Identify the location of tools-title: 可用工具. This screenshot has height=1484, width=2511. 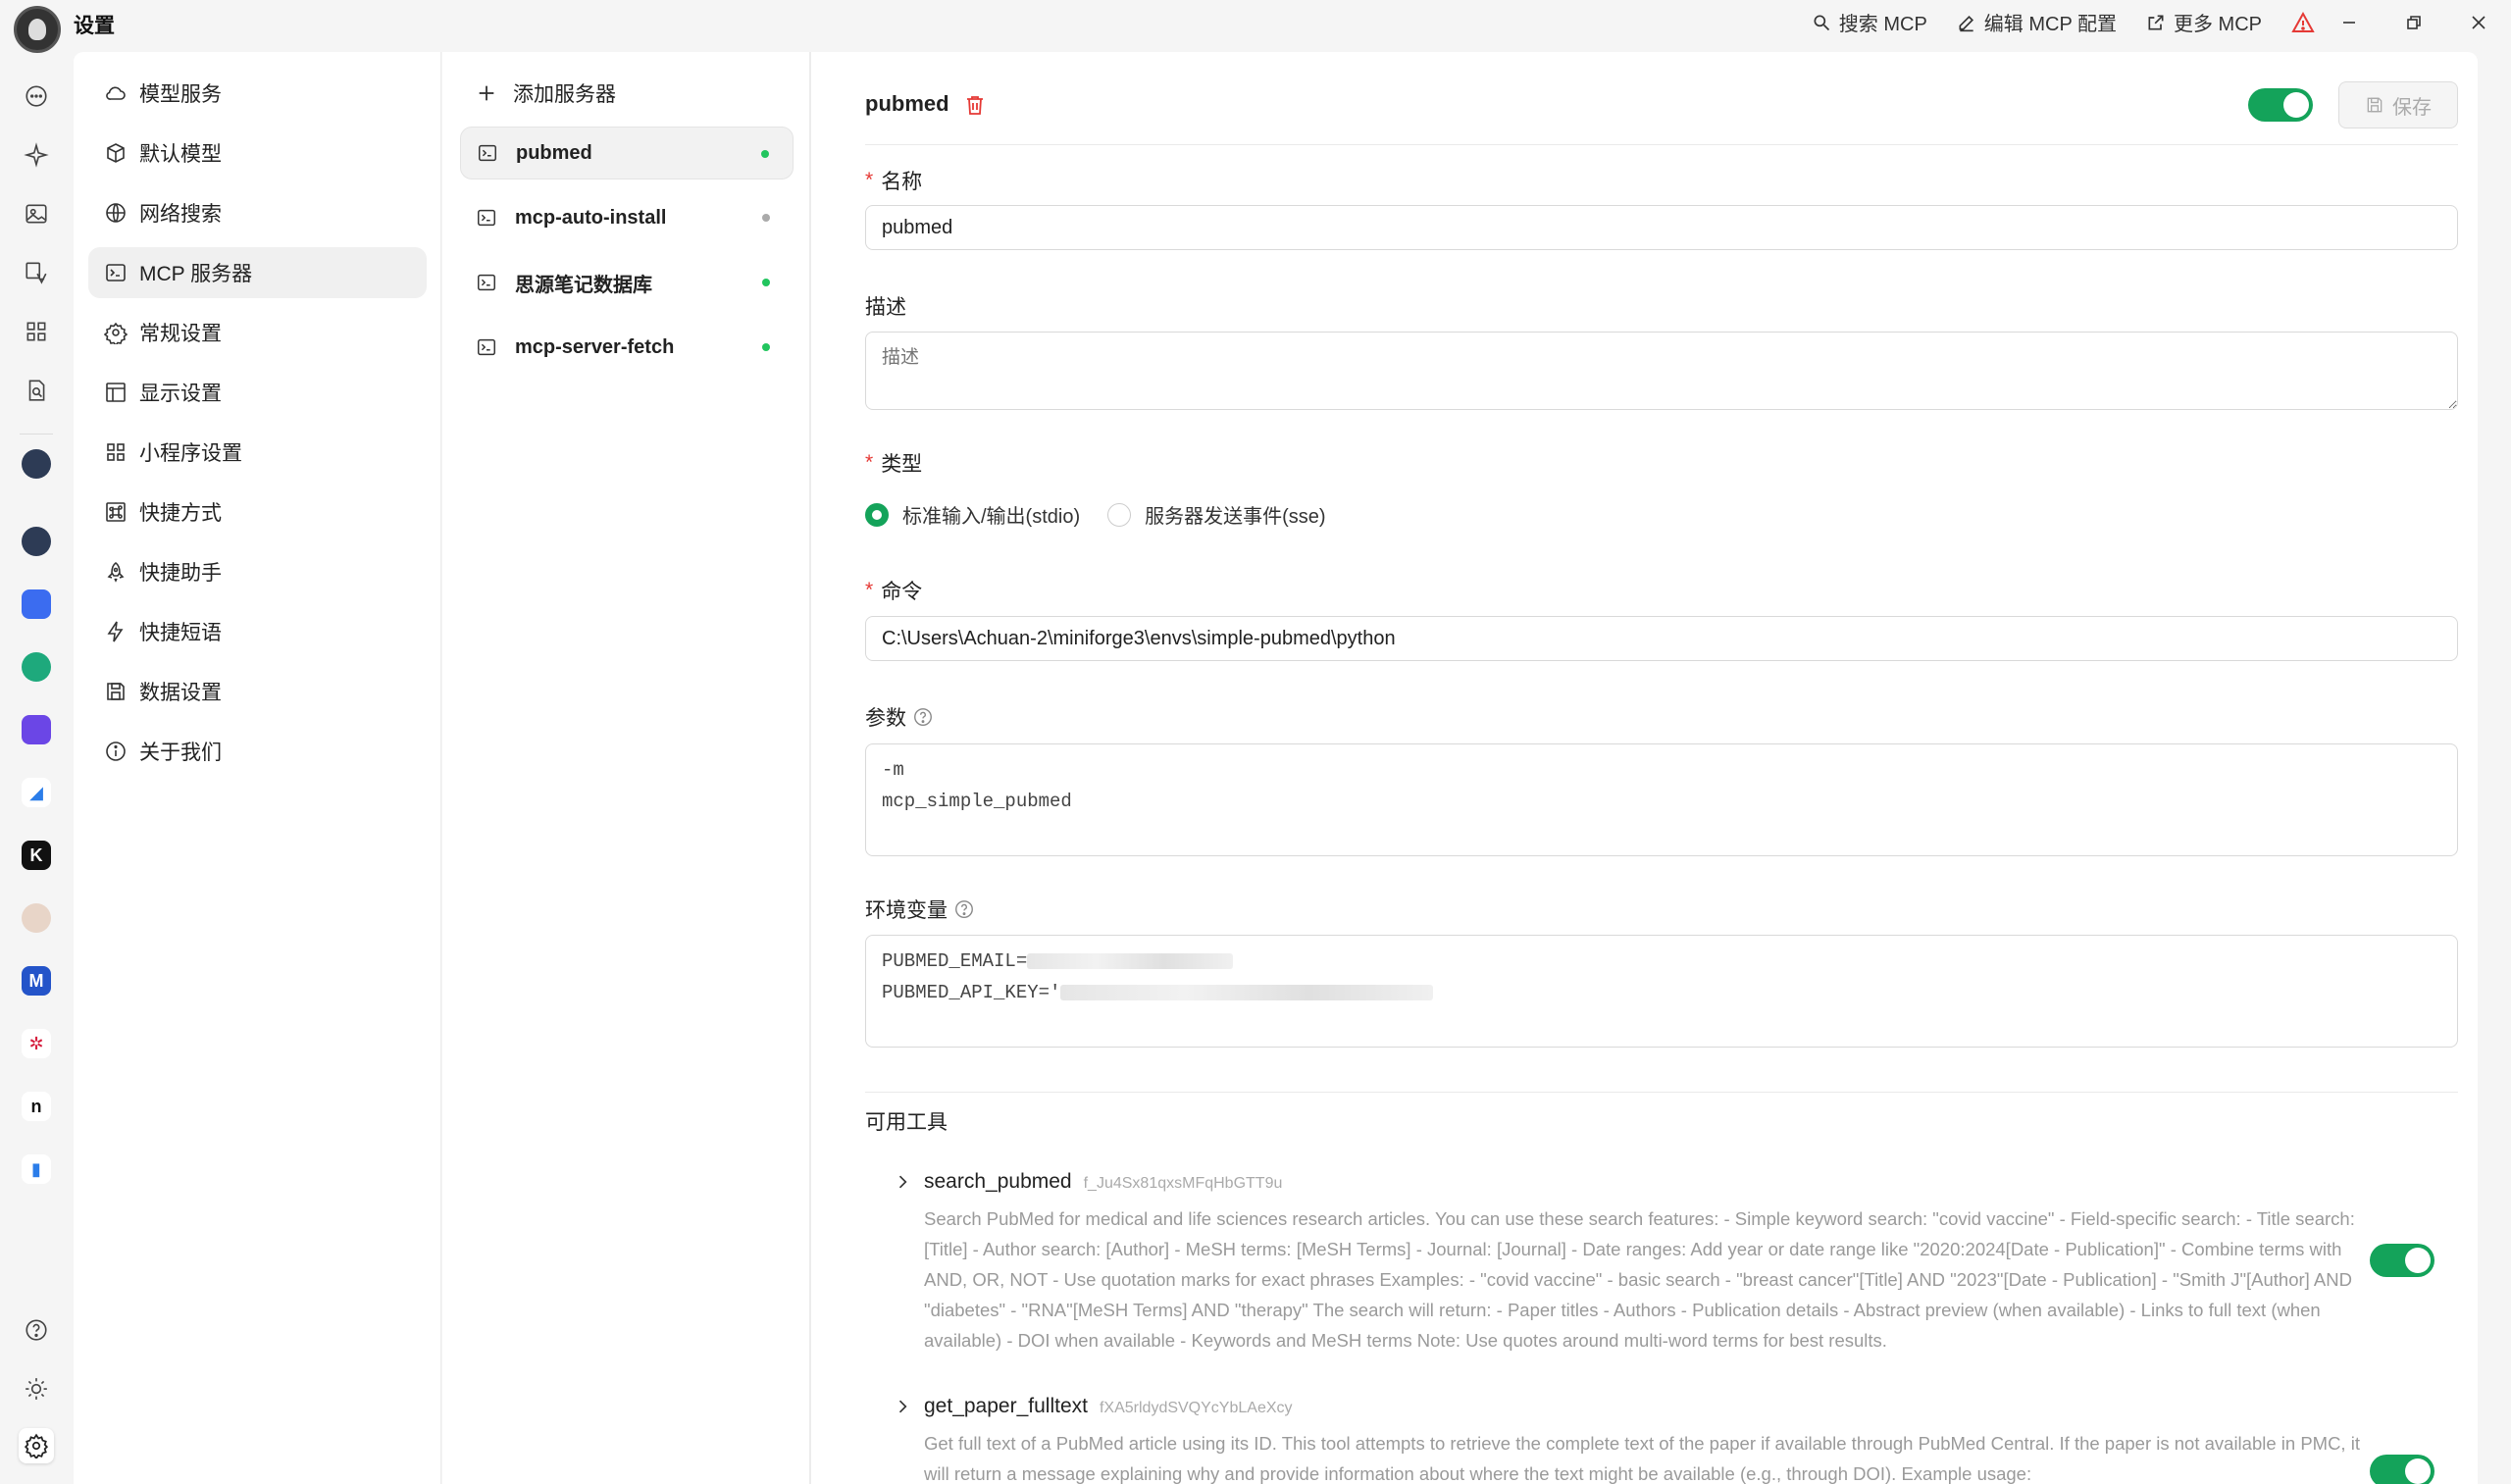
(906, 1122).